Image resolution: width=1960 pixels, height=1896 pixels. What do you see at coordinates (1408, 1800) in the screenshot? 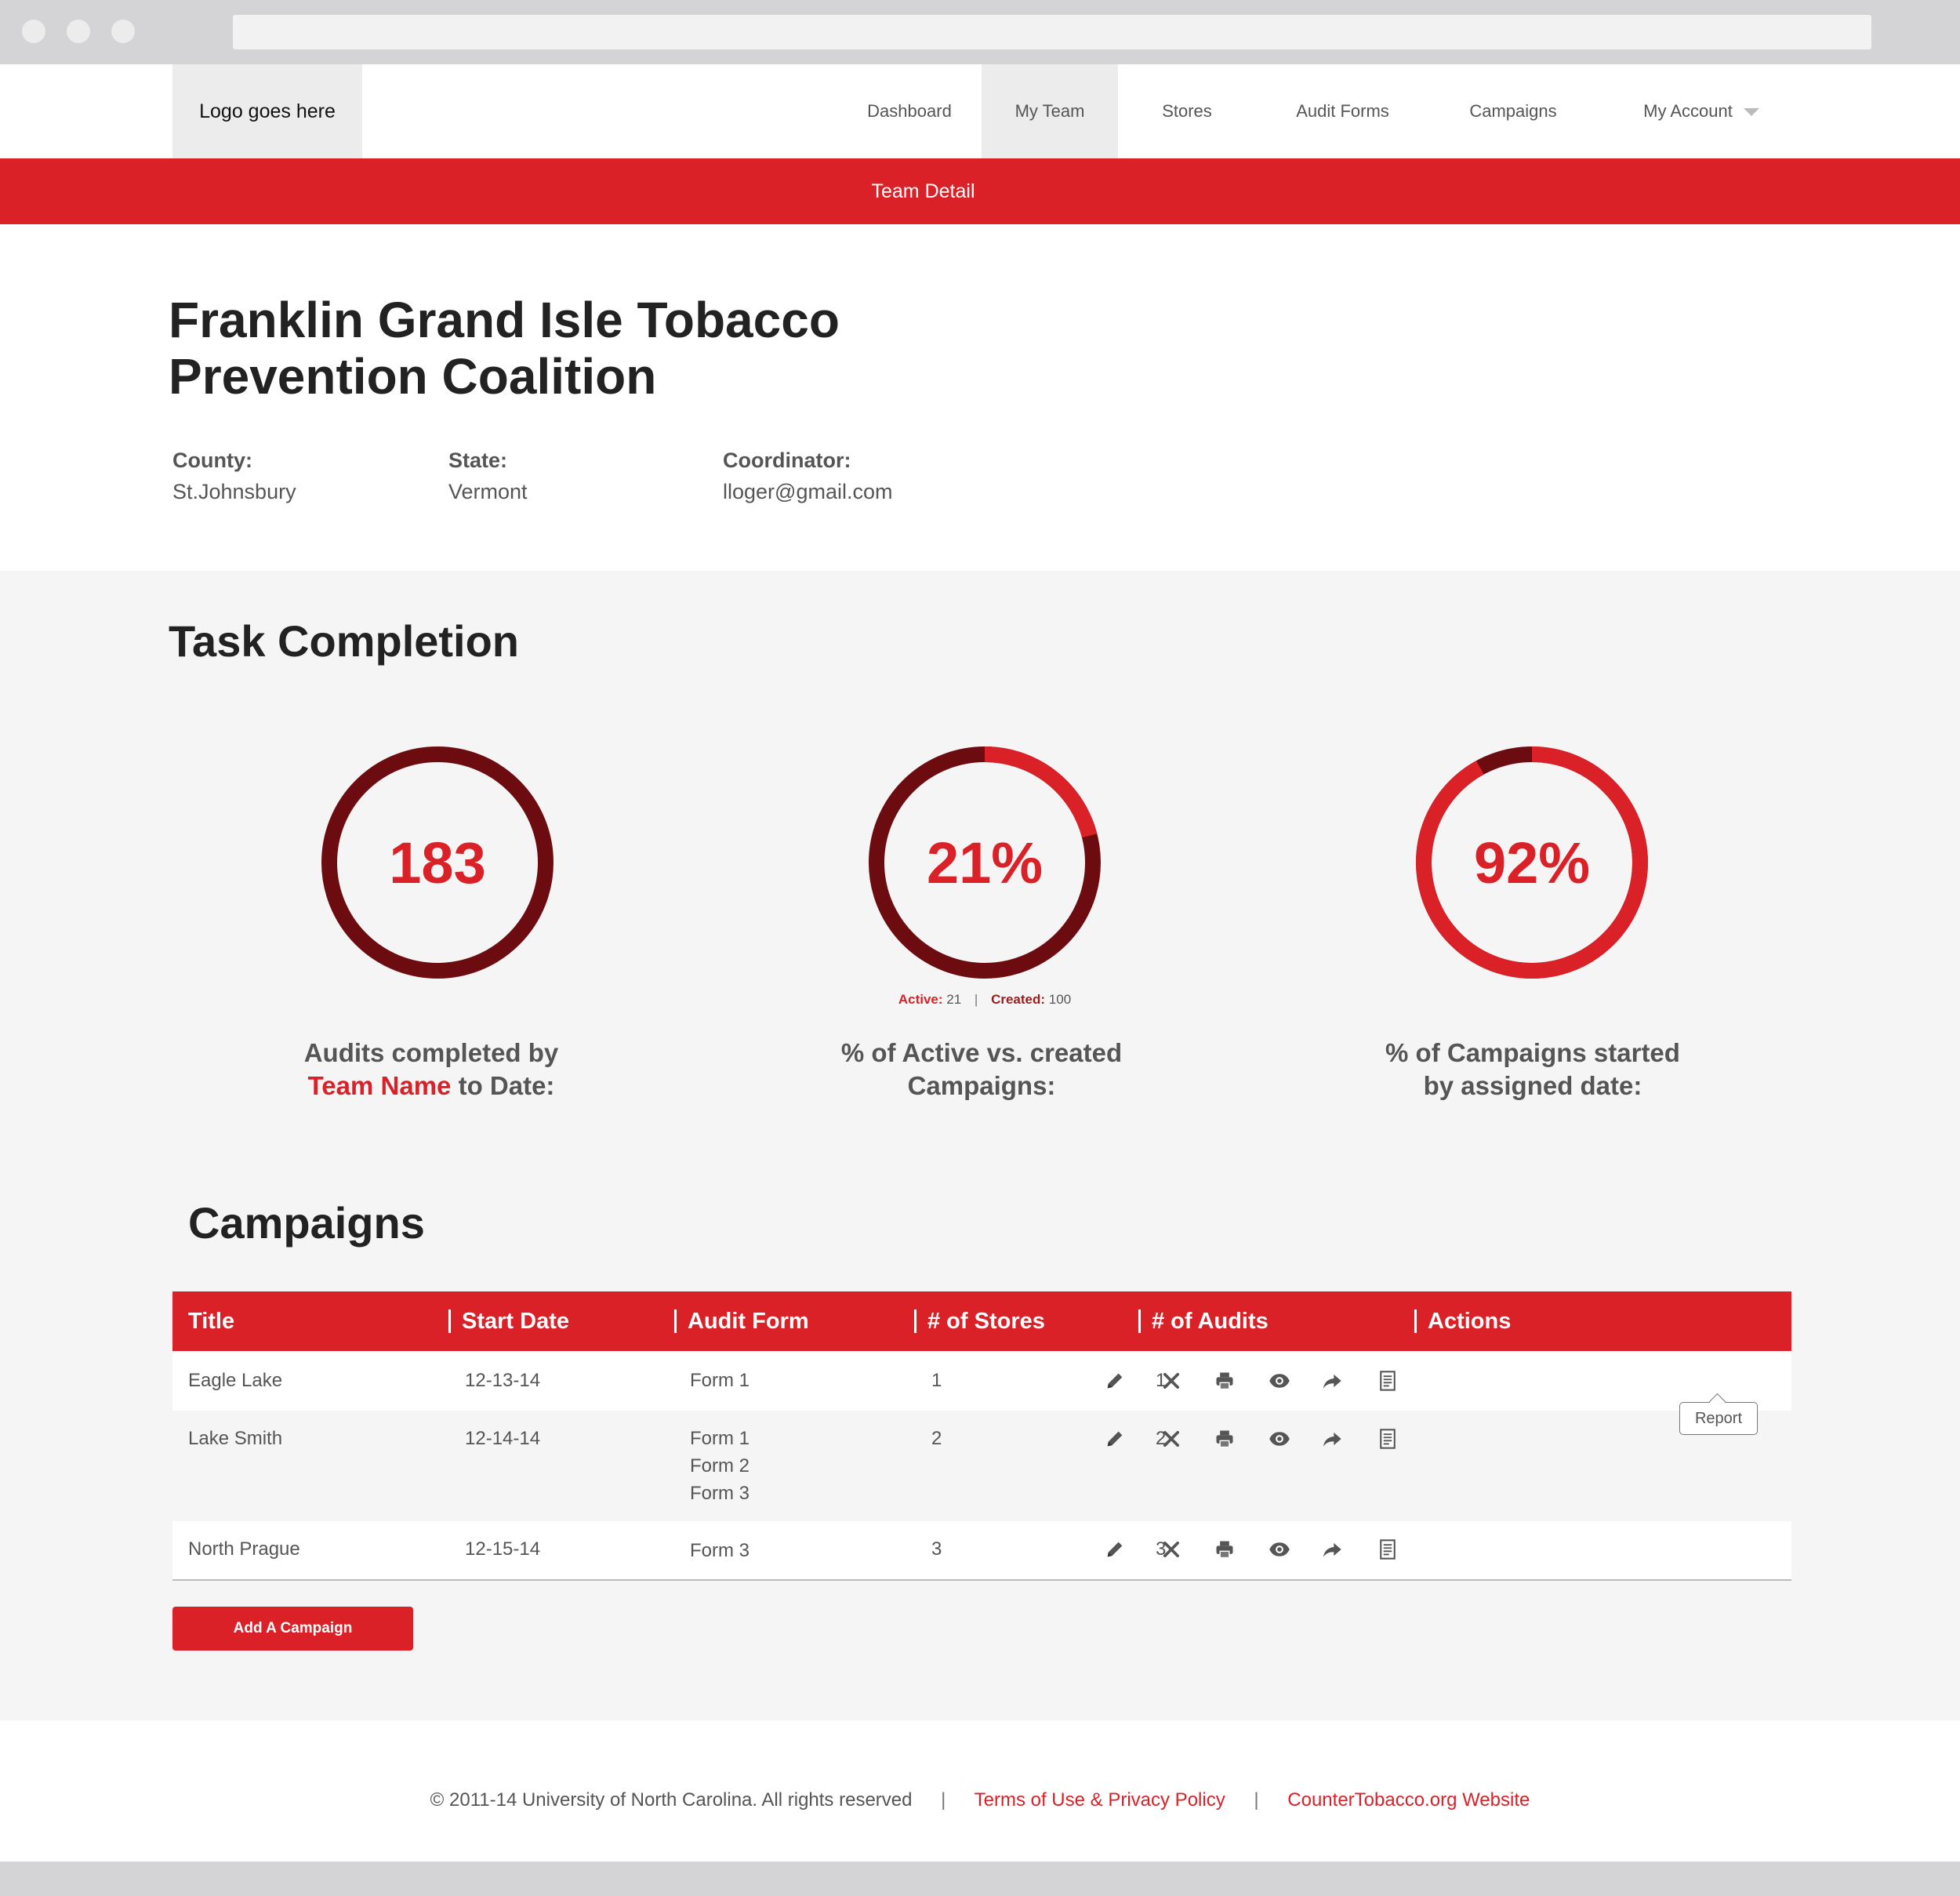
I see `counter-tobacco-link: CounterTobacco.org Website` at bounding box center [1408, 1800].